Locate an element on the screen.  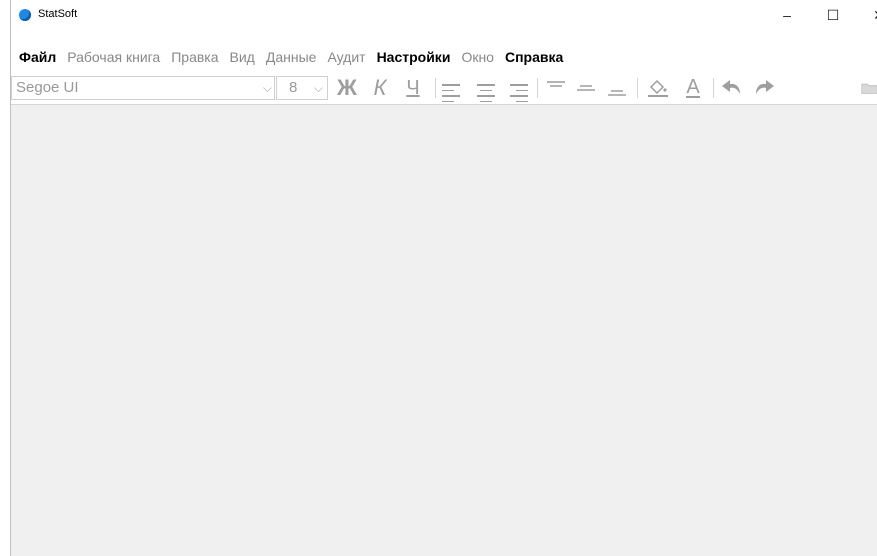
redo-button is located at coordinates (764, 88).